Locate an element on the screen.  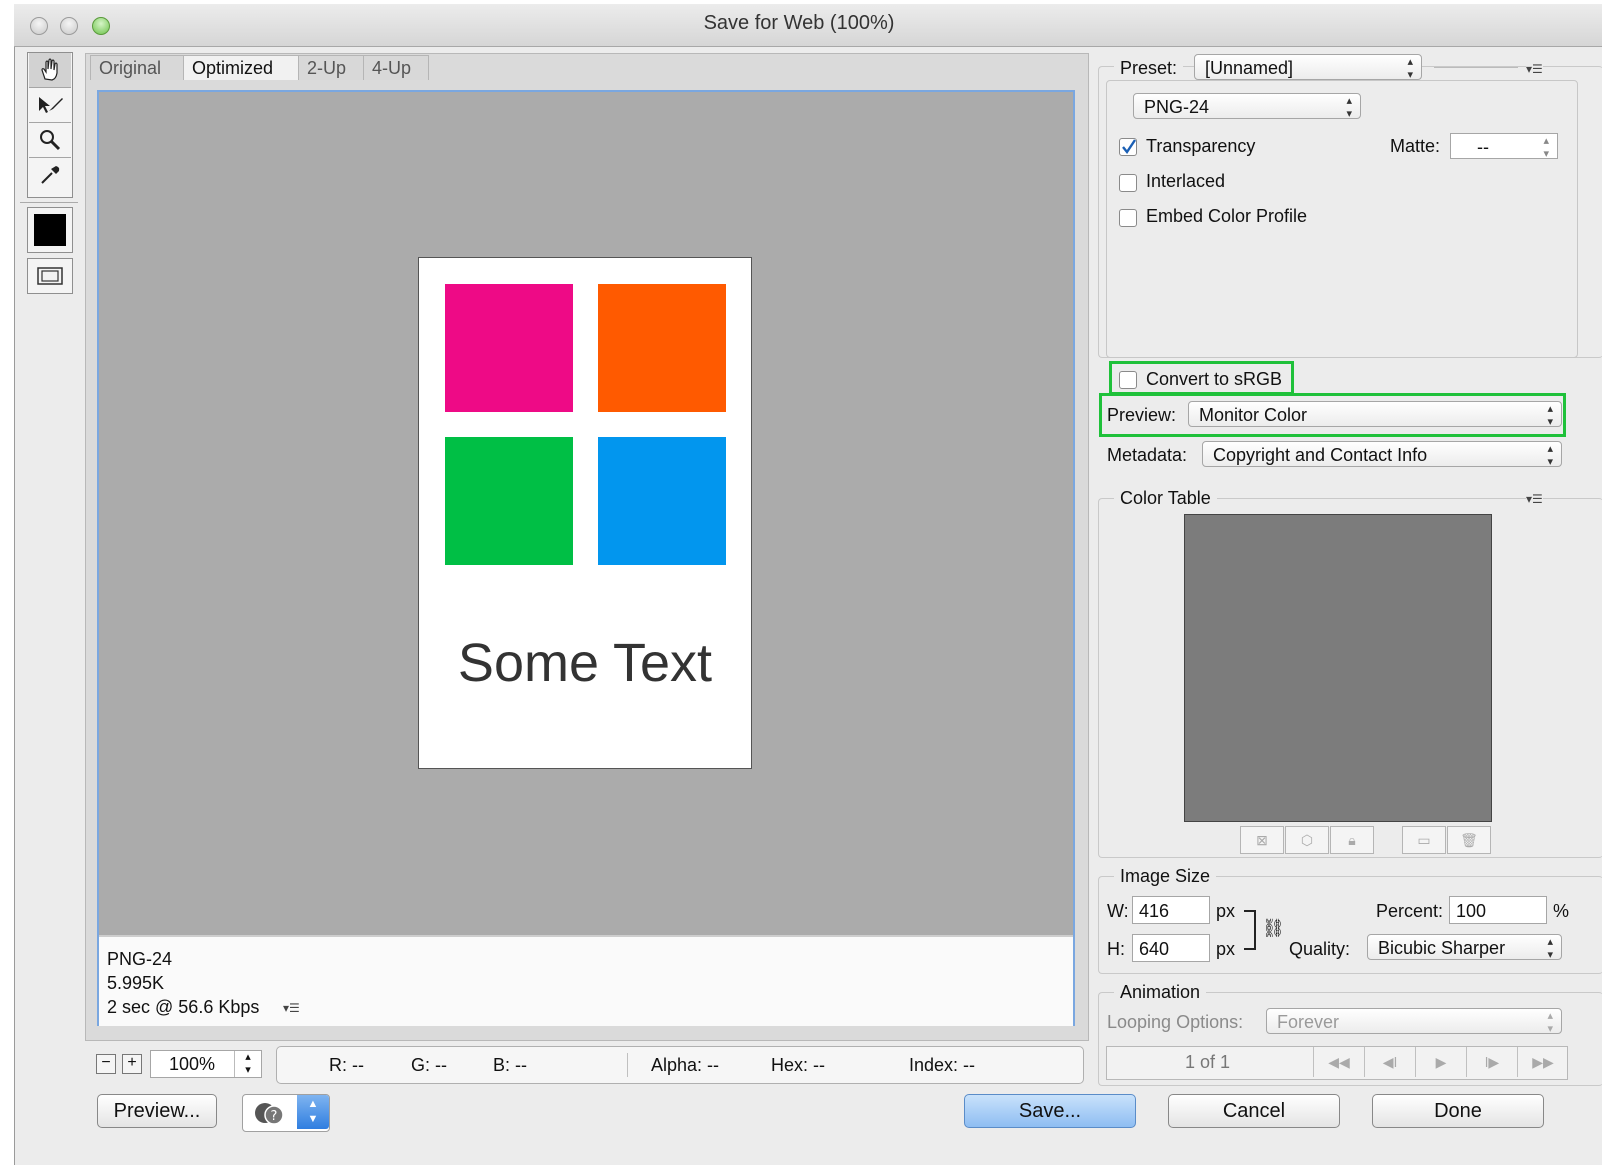
slice-select-icon is located at coordinates (50, 105).